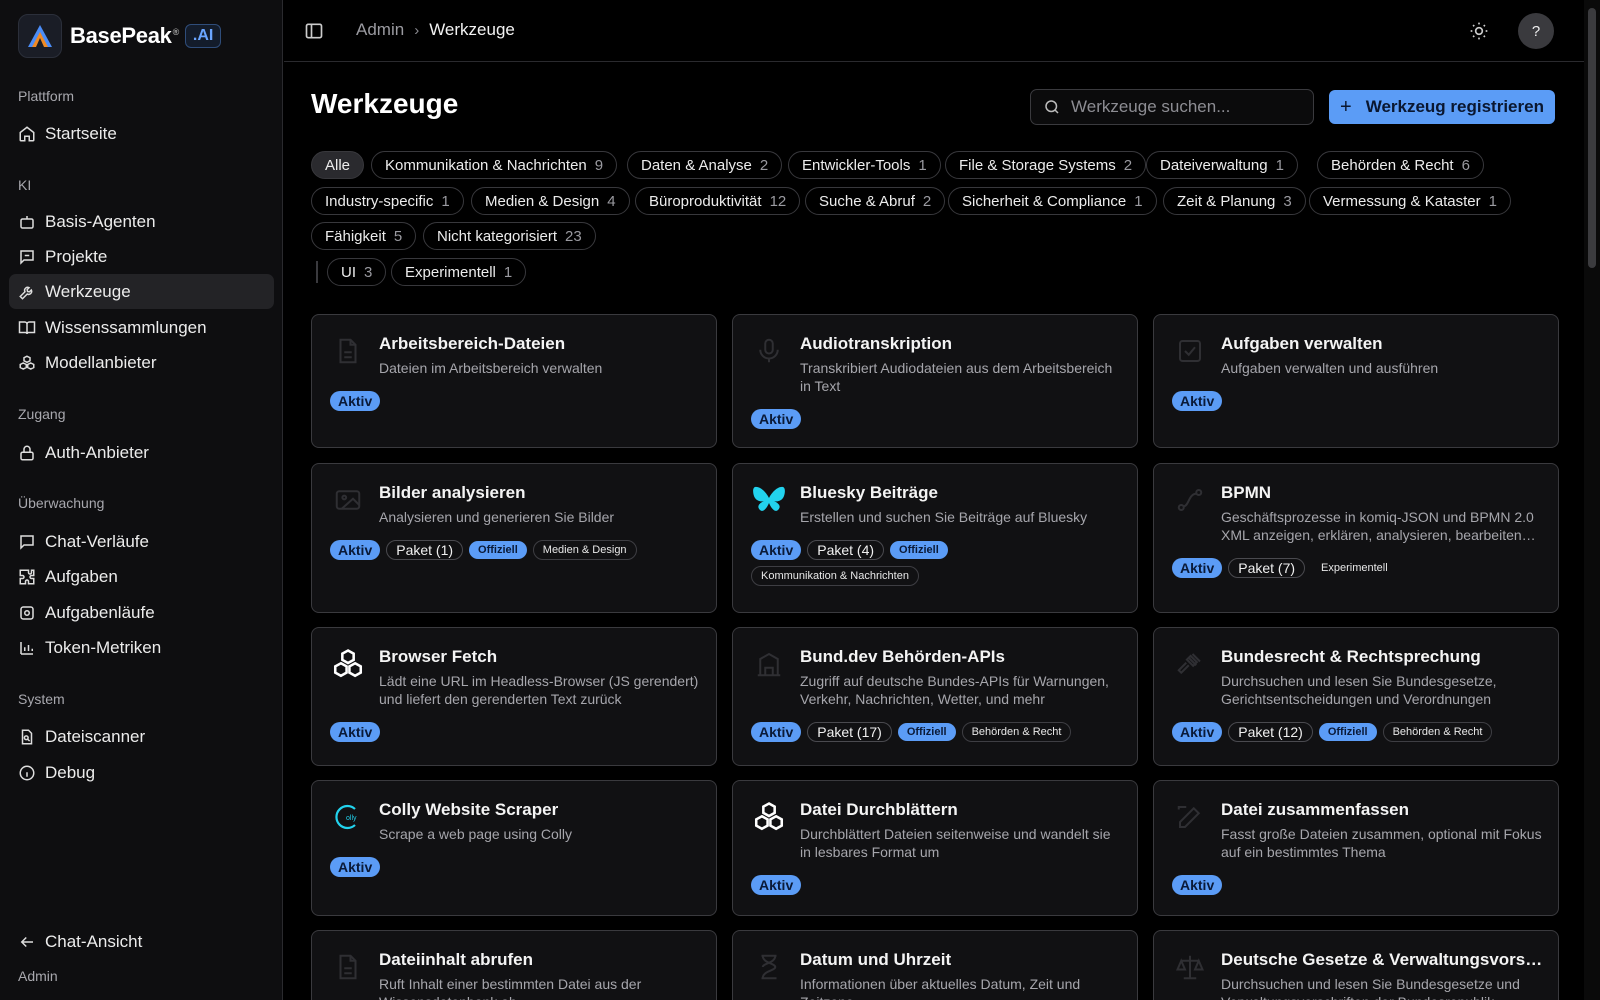 Image resolution: width=1600 pixels, height=1000 pixels. I want to click on sidebar-chat-view-link: Chat-Ansicht, so click(141, 941).